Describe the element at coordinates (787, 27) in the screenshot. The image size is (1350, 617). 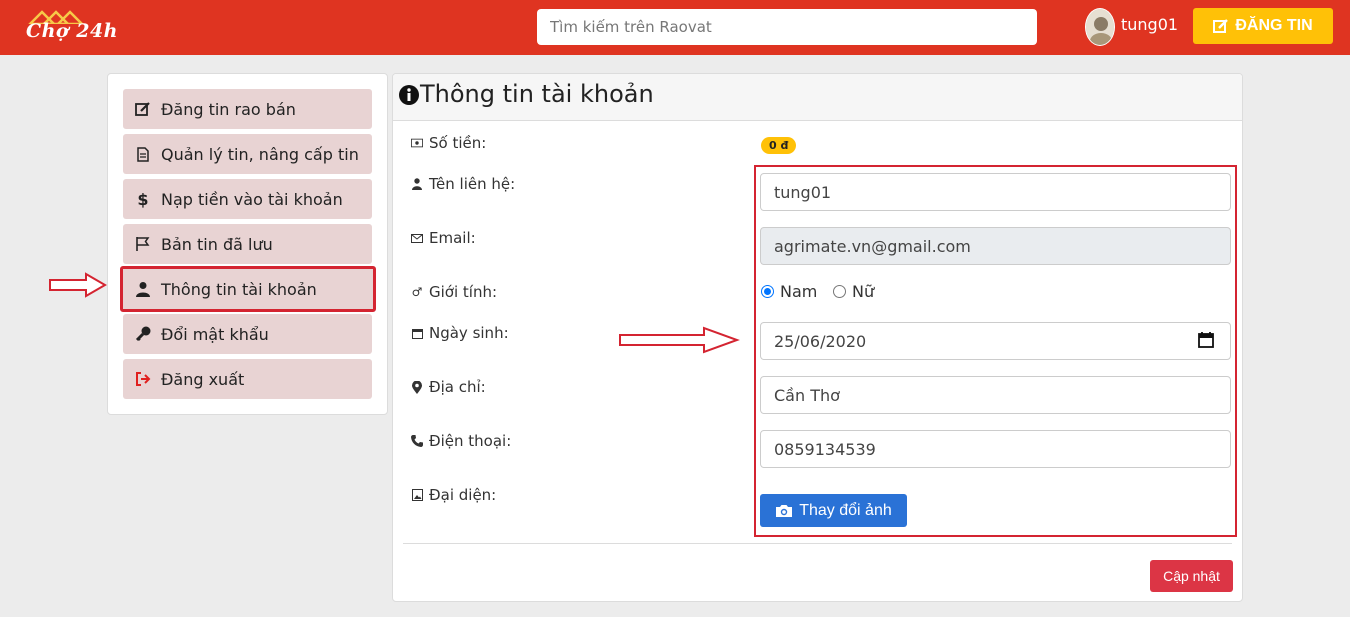
I see `search-input` at that location.